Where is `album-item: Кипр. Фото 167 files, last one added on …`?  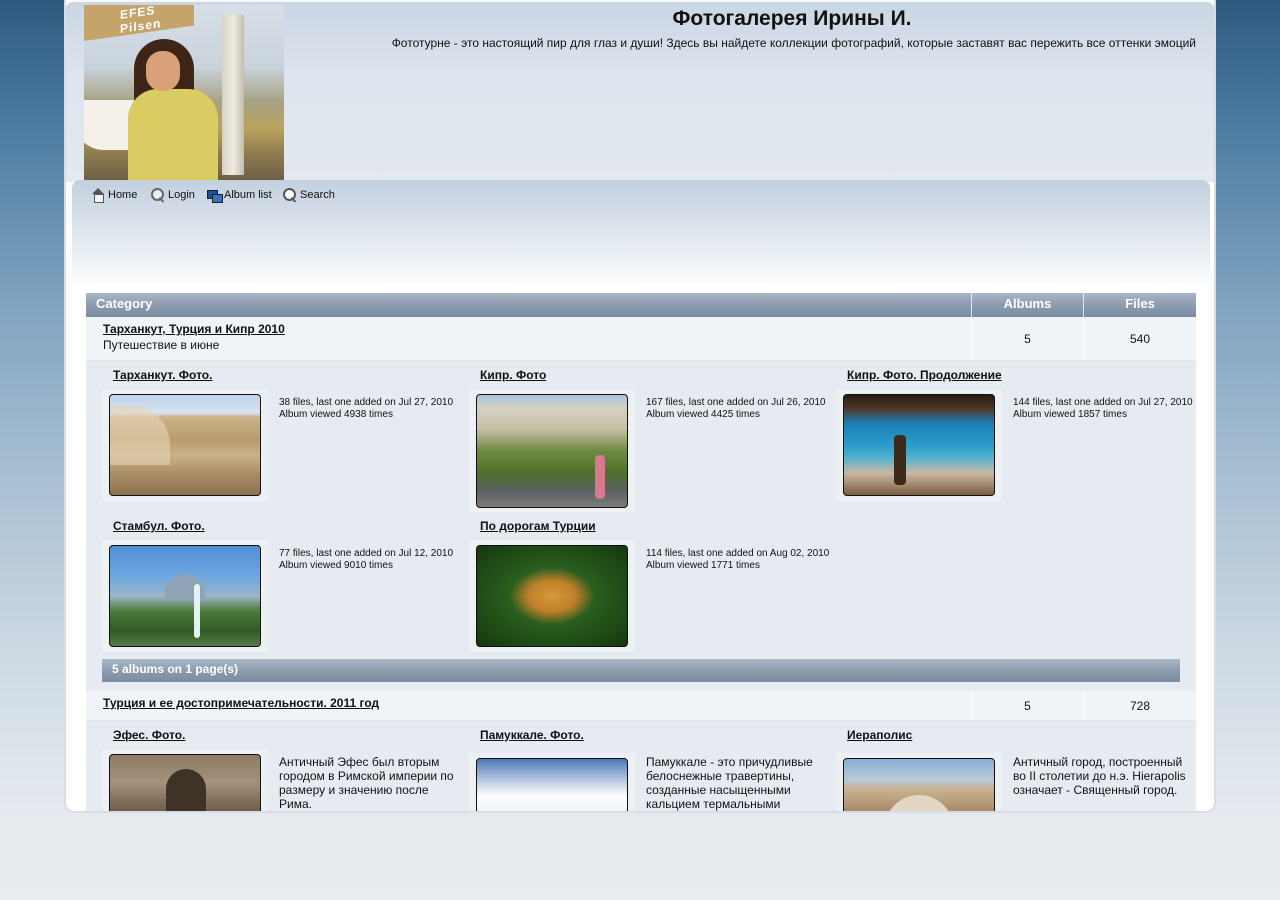
album-item: Кипр. Фото 167 files, last one added on … is located at coordinates (652, 440).